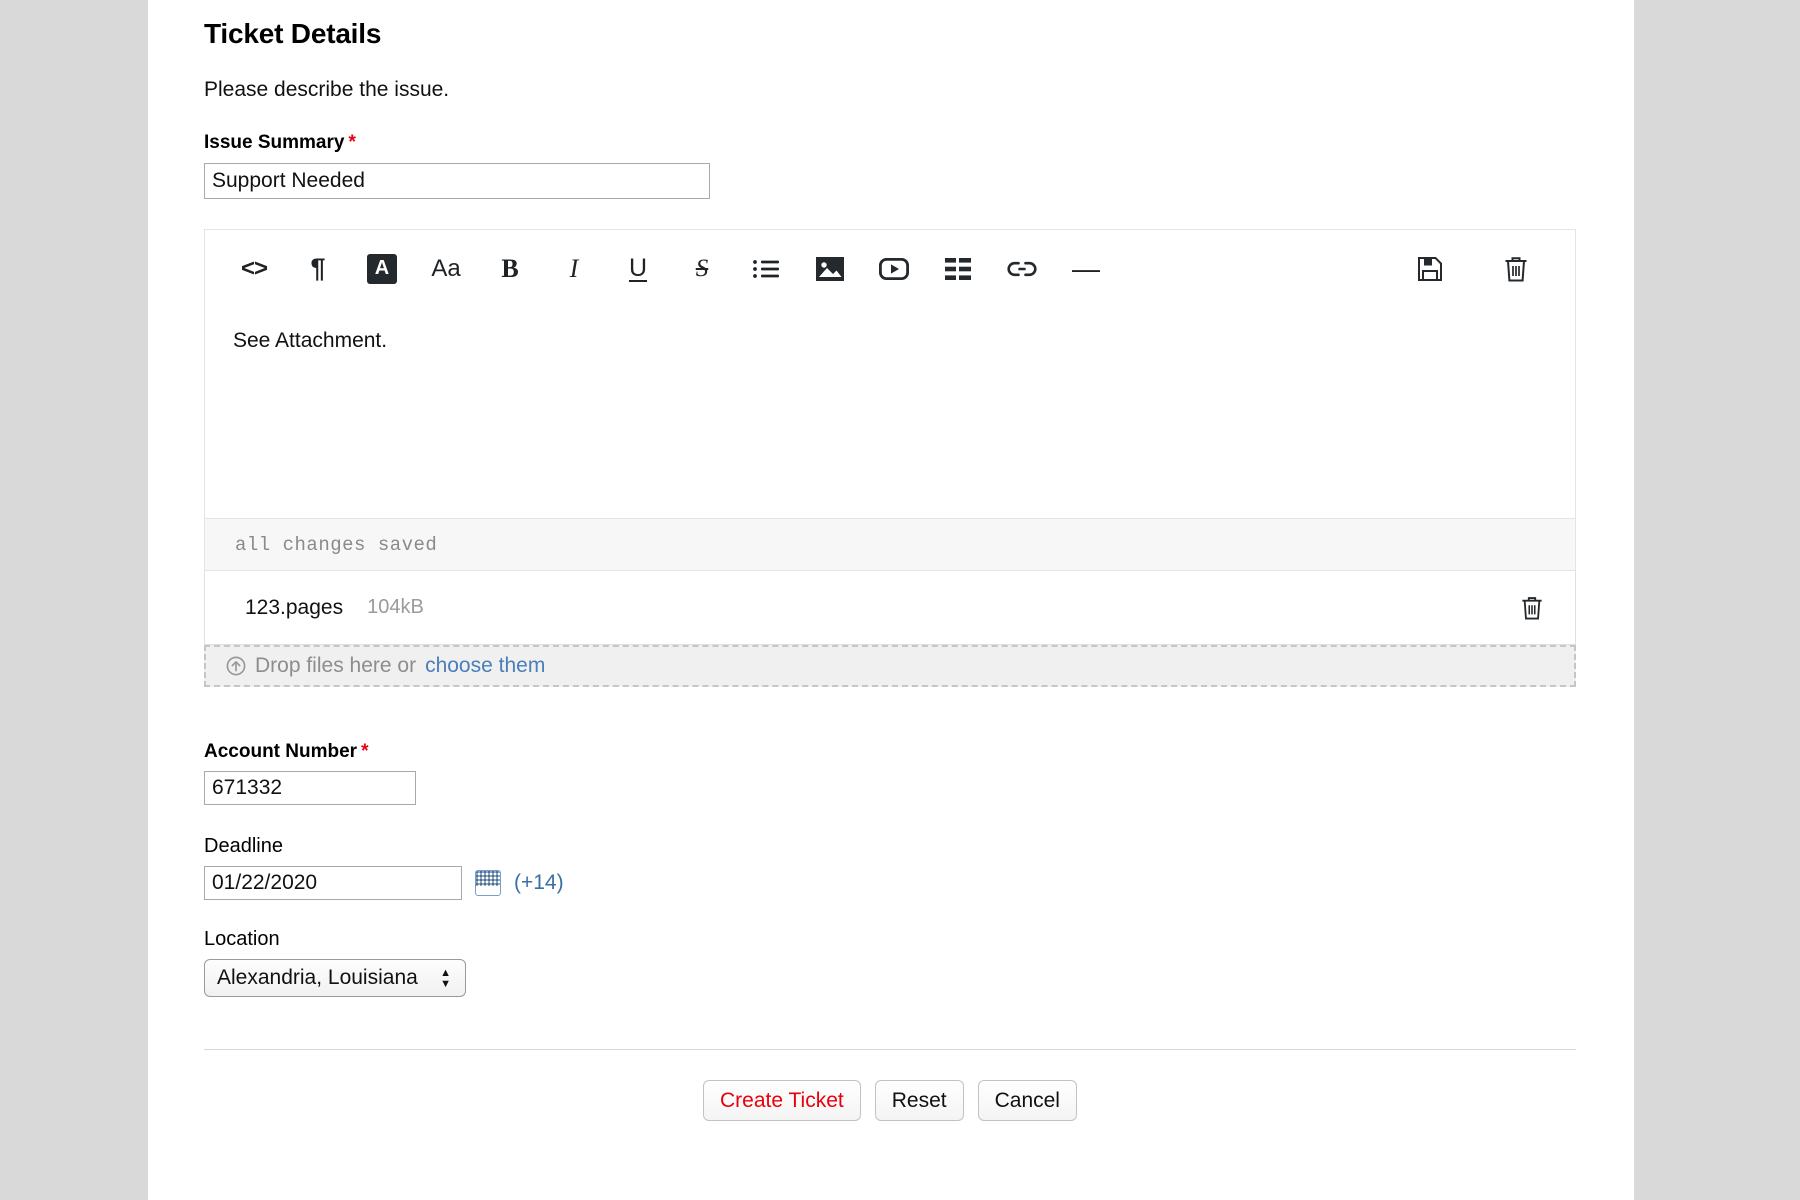 Image resolution: width=1800 pixels, height=1200 pixels. I want to click on strikethrough-icon: S, so click(702, 269).